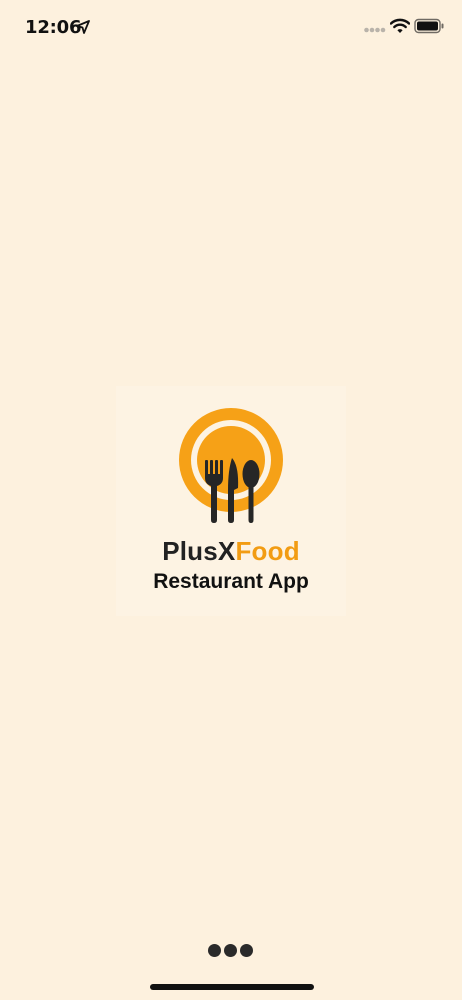 This screenshot has height=1000, width=462. I want to click on app-tagline: Restaurant App, so click(231, 581).